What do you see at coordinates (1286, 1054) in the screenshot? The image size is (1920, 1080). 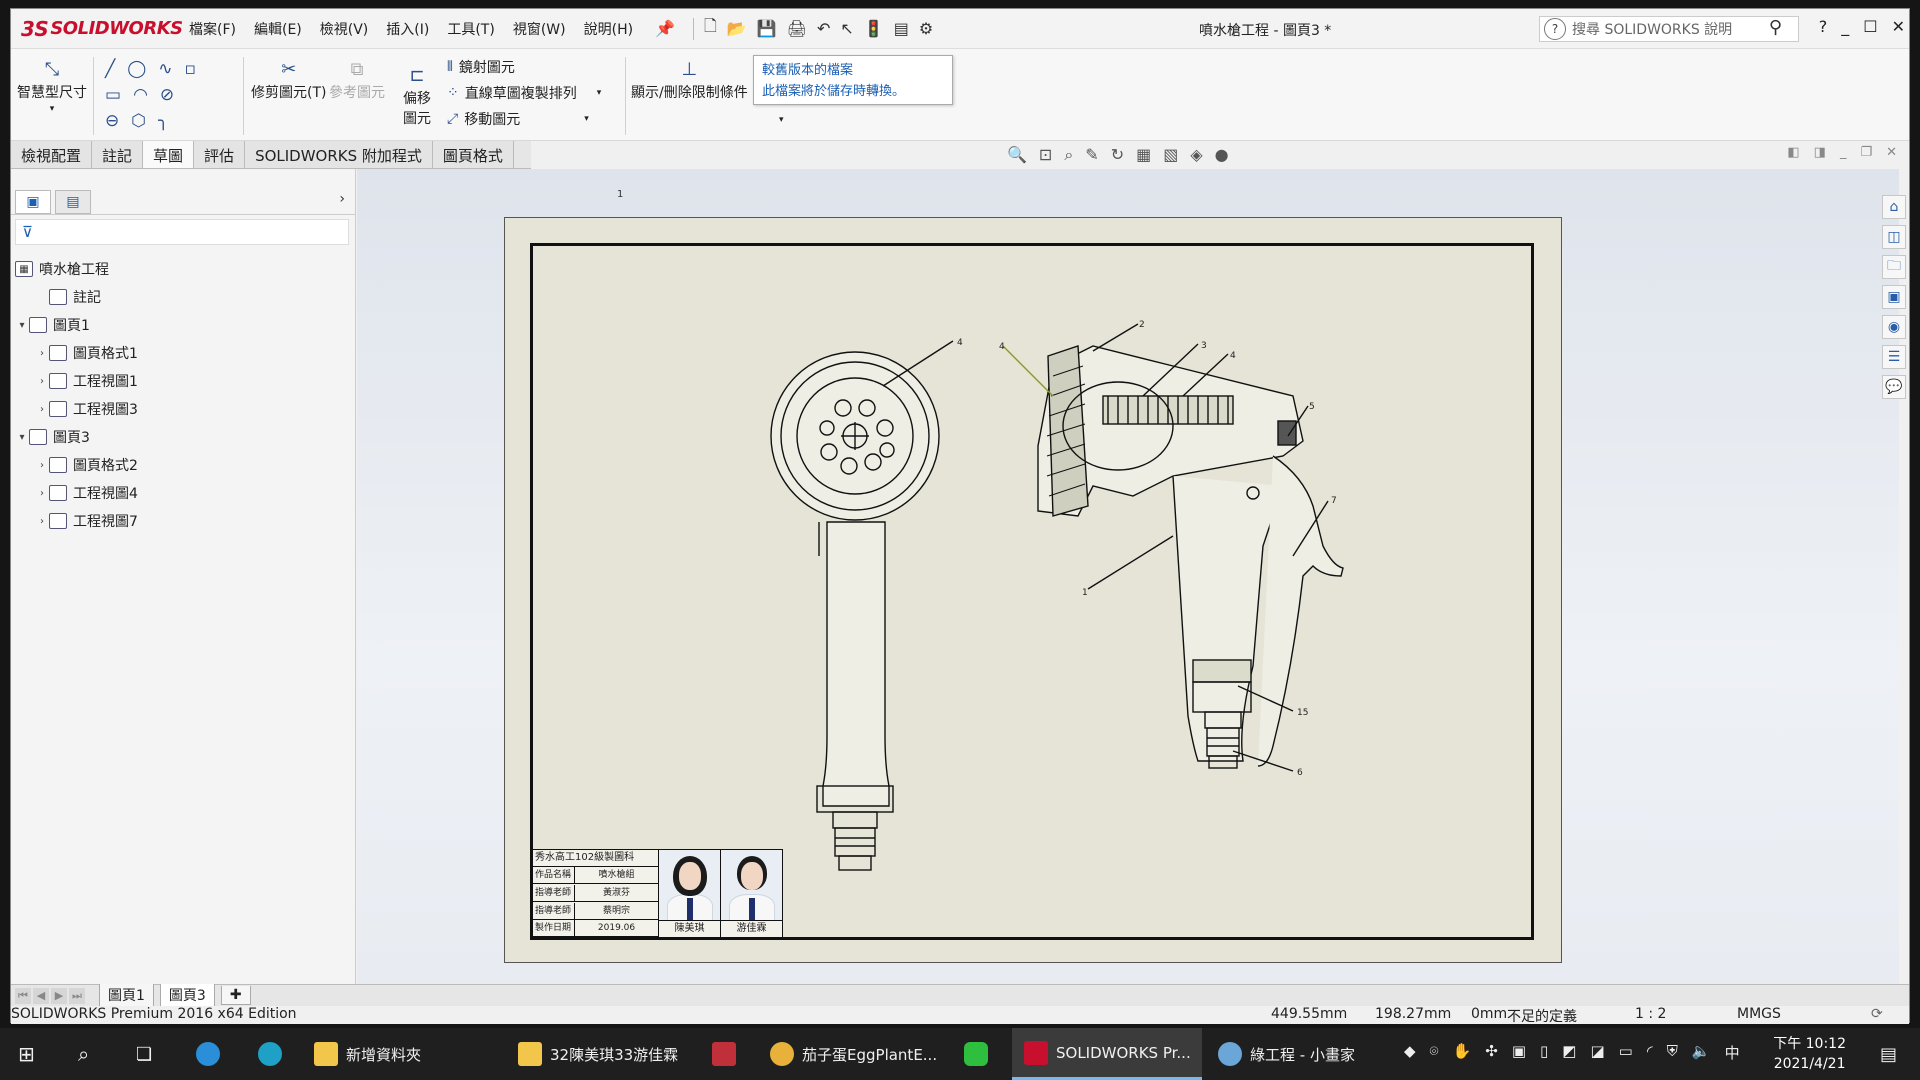 I see `taskbar-paint: 綠工程 - 小畫家` at bounding box center [1286, 1054].